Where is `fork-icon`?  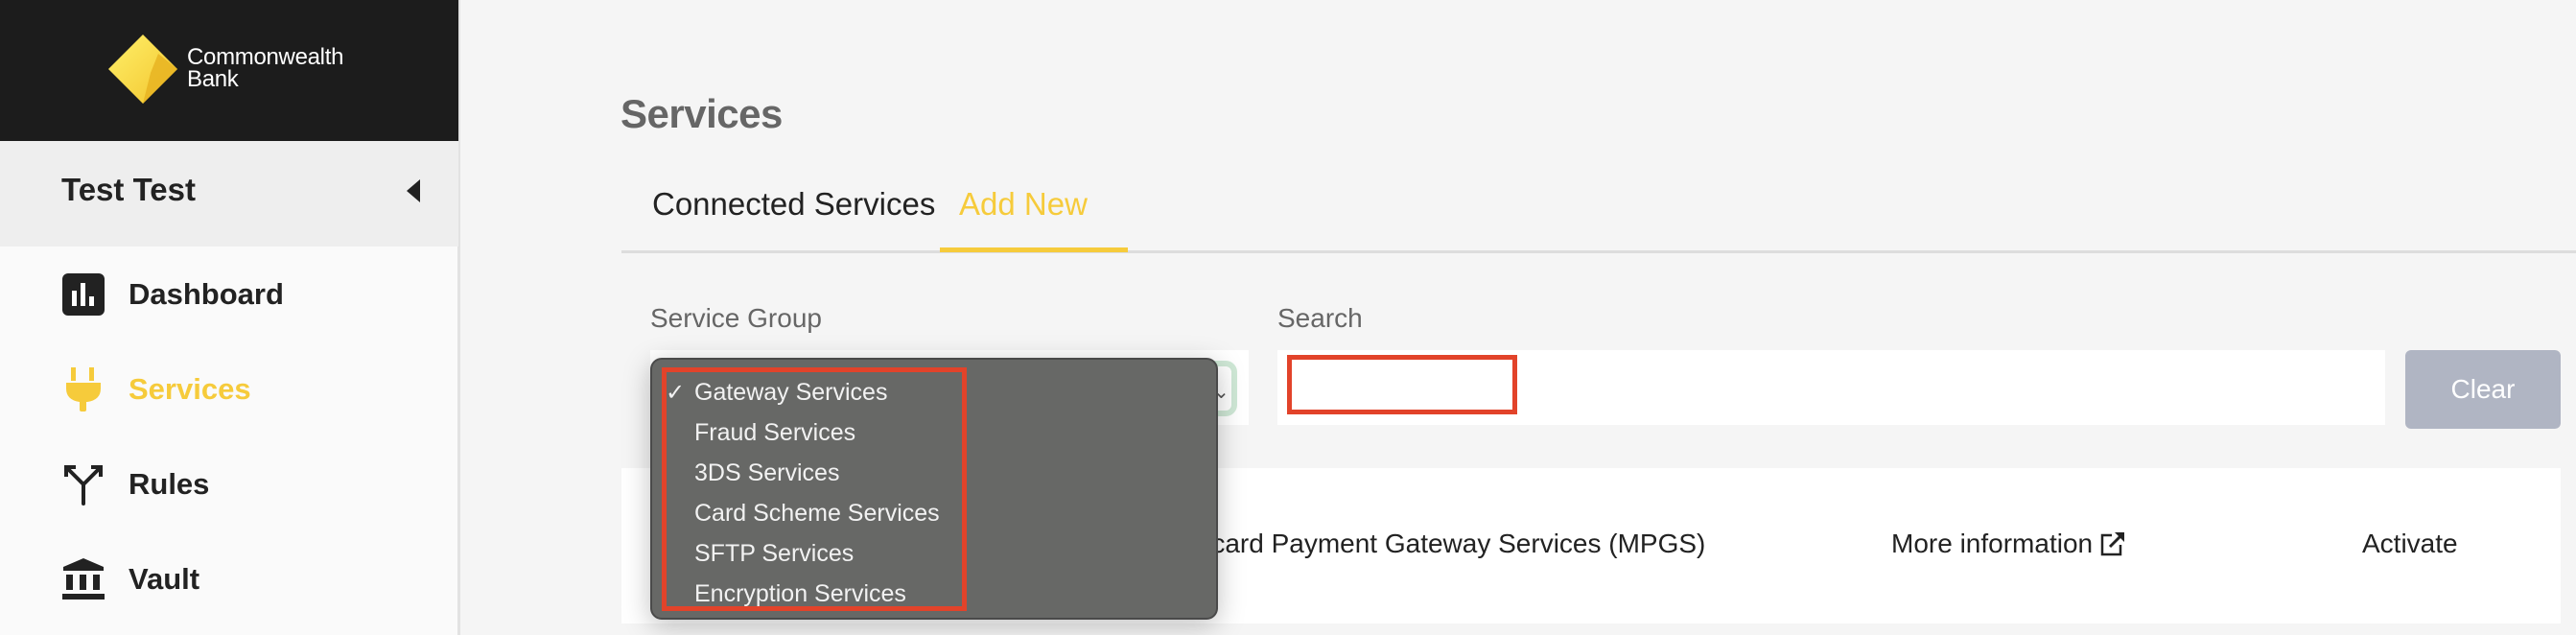 fork-icon is located at coordinates (83, 484).